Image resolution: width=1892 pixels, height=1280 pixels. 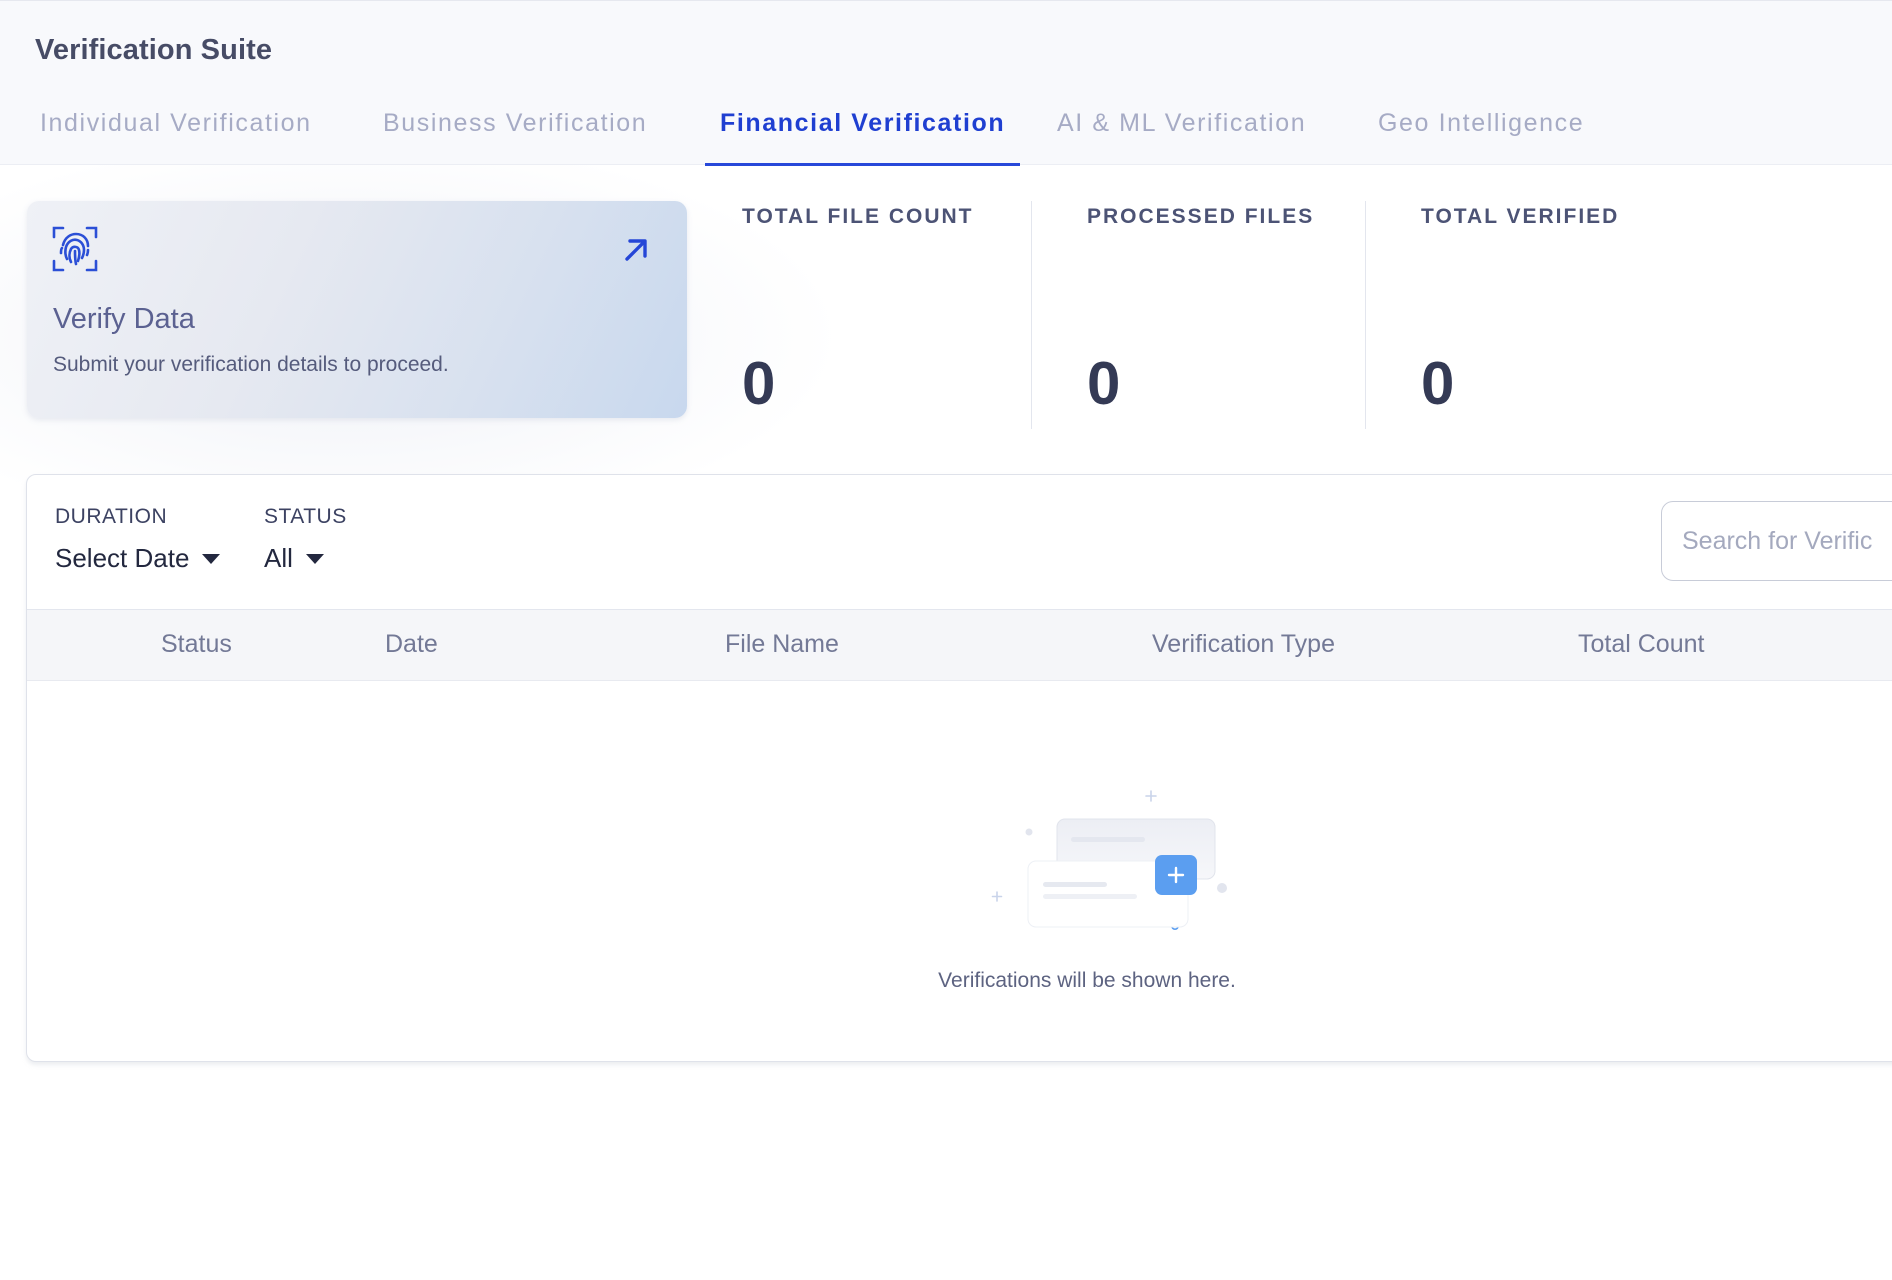 What do you see at coordinates (858, 216) in the screenshot?
I see `stat-label: TOTAL FILE COUNT` at bounding box center [858, 216].